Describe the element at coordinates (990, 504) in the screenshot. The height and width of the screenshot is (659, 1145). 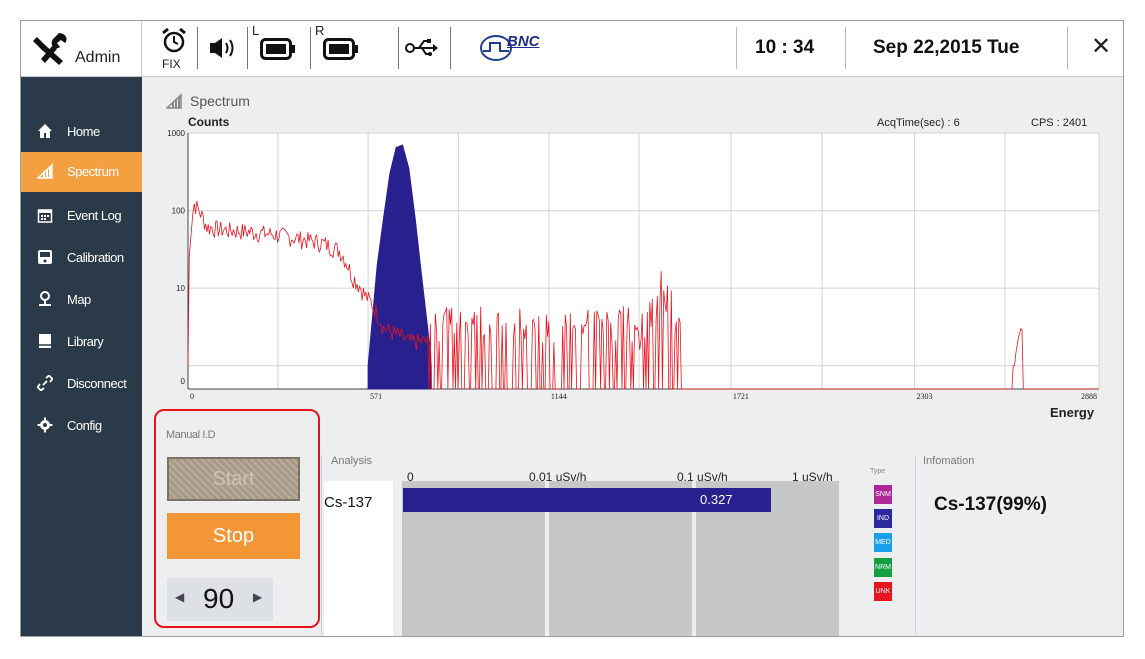
I see `identification-result: Cs-137(99%)` at that location.